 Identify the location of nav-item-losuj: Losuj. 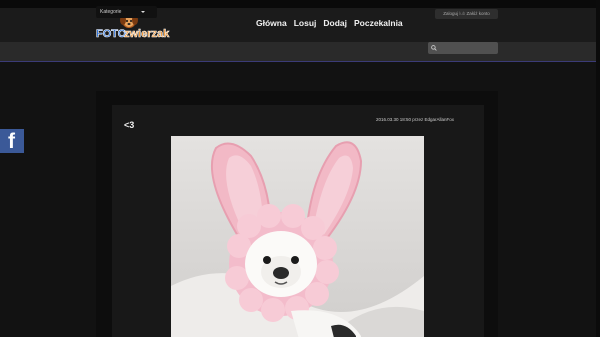
(305, 24).